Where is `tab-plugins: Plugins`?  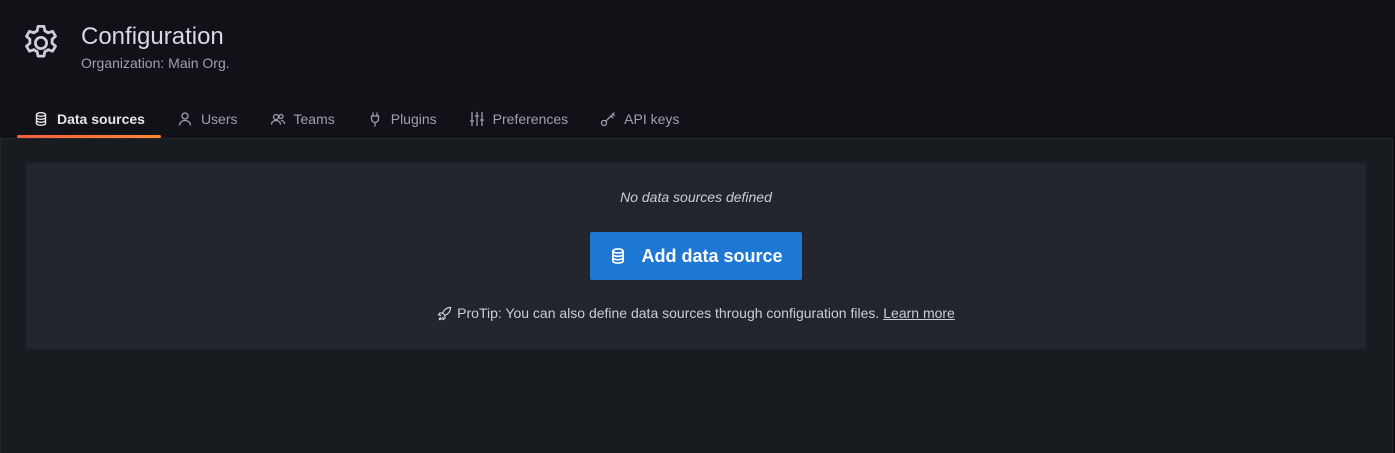 tab-plugins: Plugins is located at coordinates (402, 119).